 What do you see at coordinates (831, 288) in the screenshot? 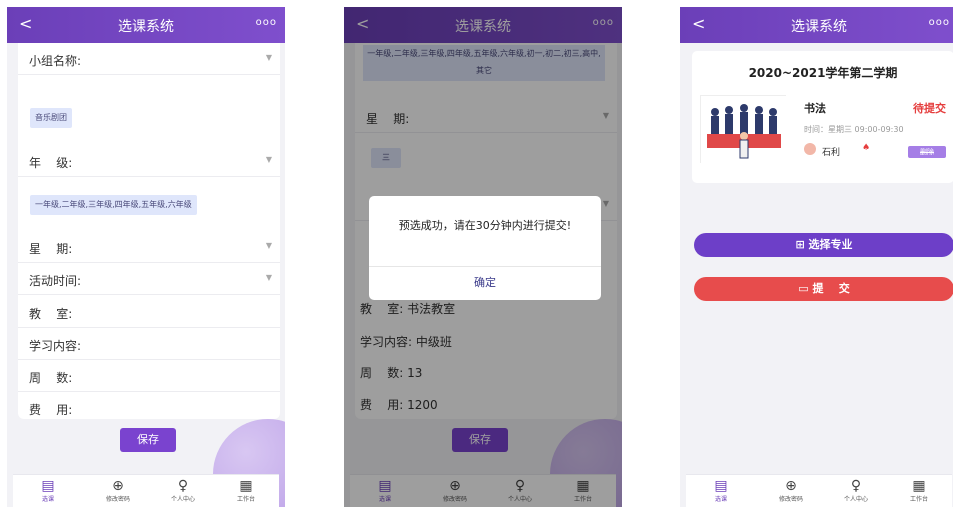
I see `submit-label: 提 交` at bounding box center [831, 288].